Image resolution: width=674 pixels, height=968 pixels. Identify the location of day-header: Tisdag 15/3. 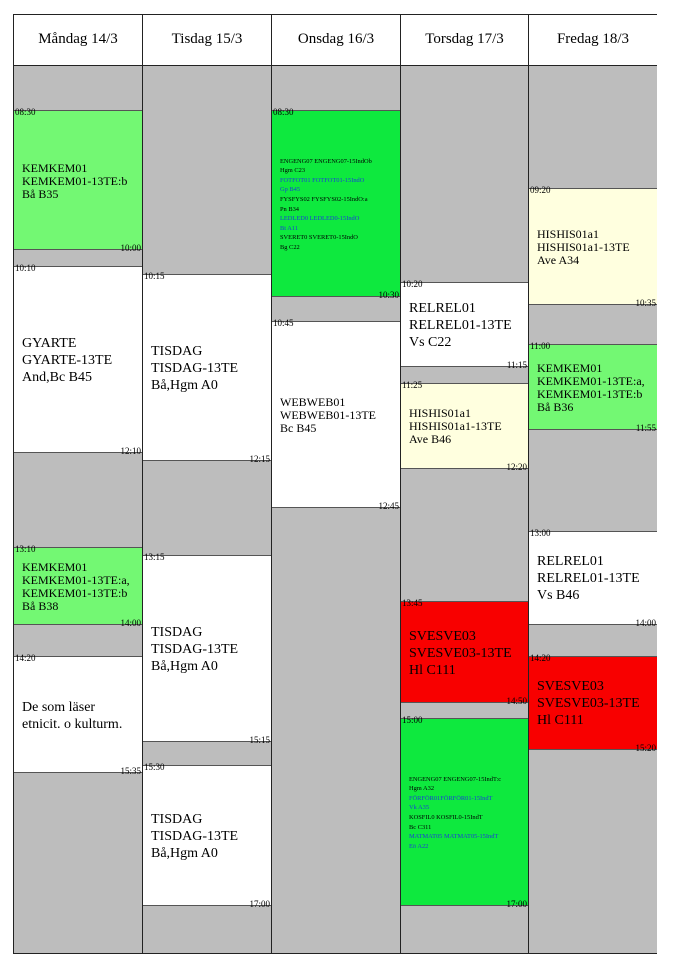
(207, 39).